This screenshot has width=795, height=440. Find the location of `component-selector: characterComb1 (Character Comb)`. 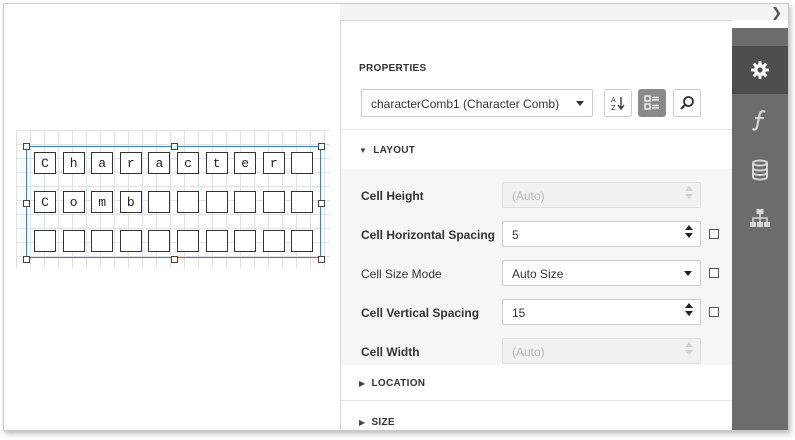

component-selector: characterComb1 (Character Comb) is located at coordinates (477, 103).